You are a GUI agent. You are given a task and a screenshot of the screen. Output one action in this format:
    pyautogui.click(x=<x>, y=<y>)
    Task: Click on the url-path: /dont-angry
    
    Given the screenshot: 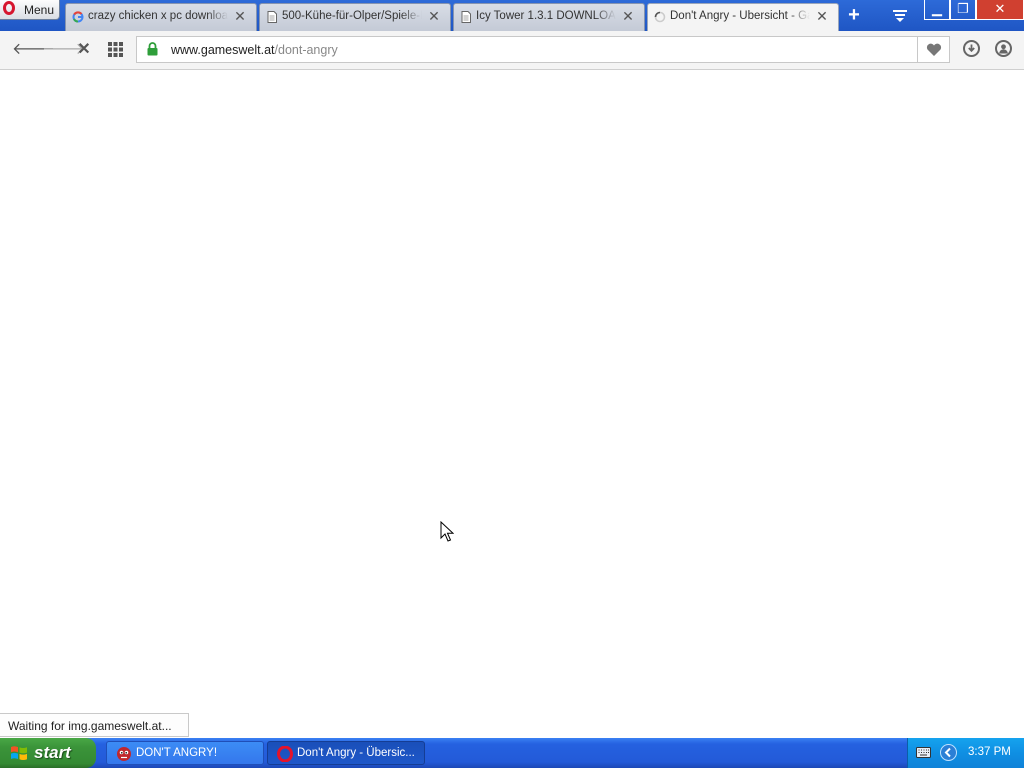 What is the action you would take?
    pyautogui.click(x=306, y=50)
    